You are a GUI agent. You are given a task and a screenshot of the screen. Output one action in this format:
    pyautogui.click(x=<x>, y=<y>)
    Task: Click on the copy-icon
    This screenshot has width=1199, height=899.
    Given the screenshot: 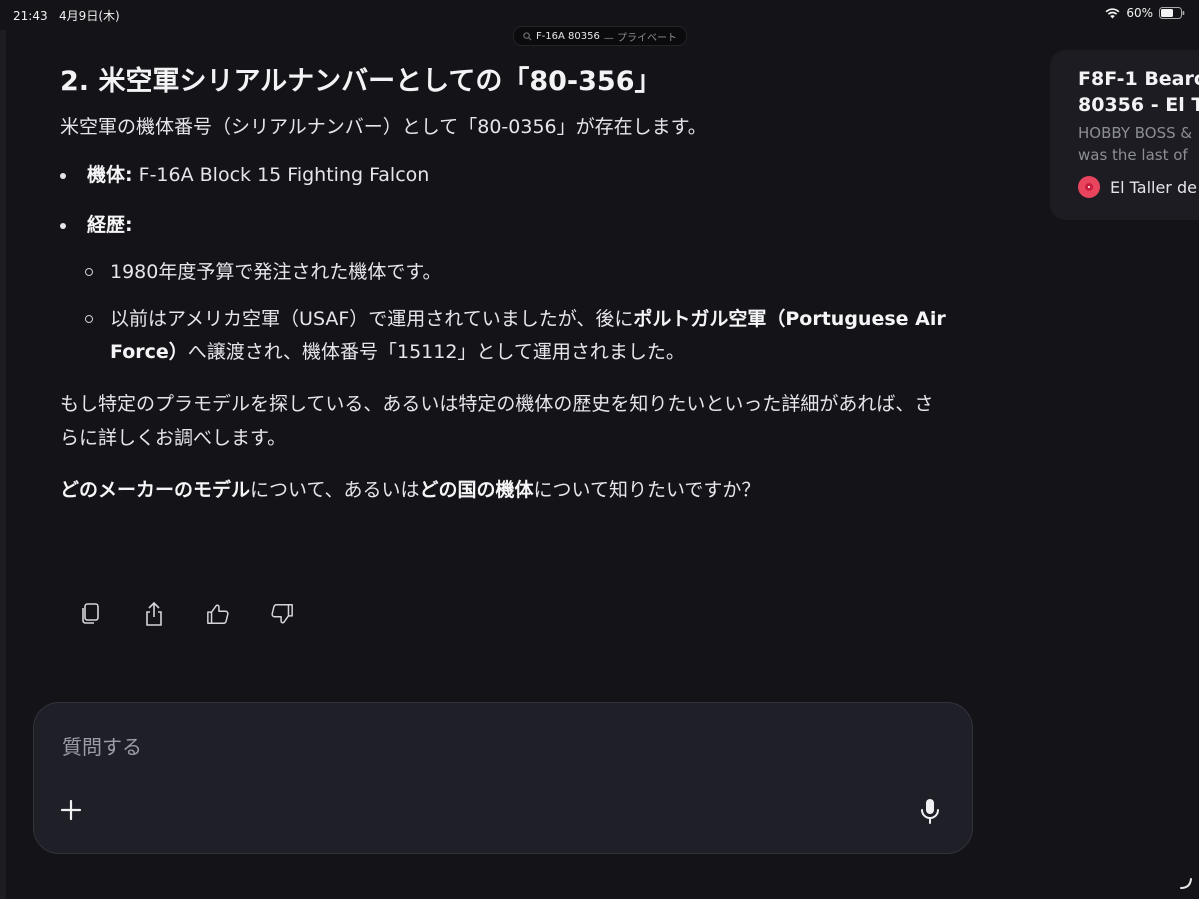 What is the action you would take?
    pyautogui.click(x=90, y=613)
    